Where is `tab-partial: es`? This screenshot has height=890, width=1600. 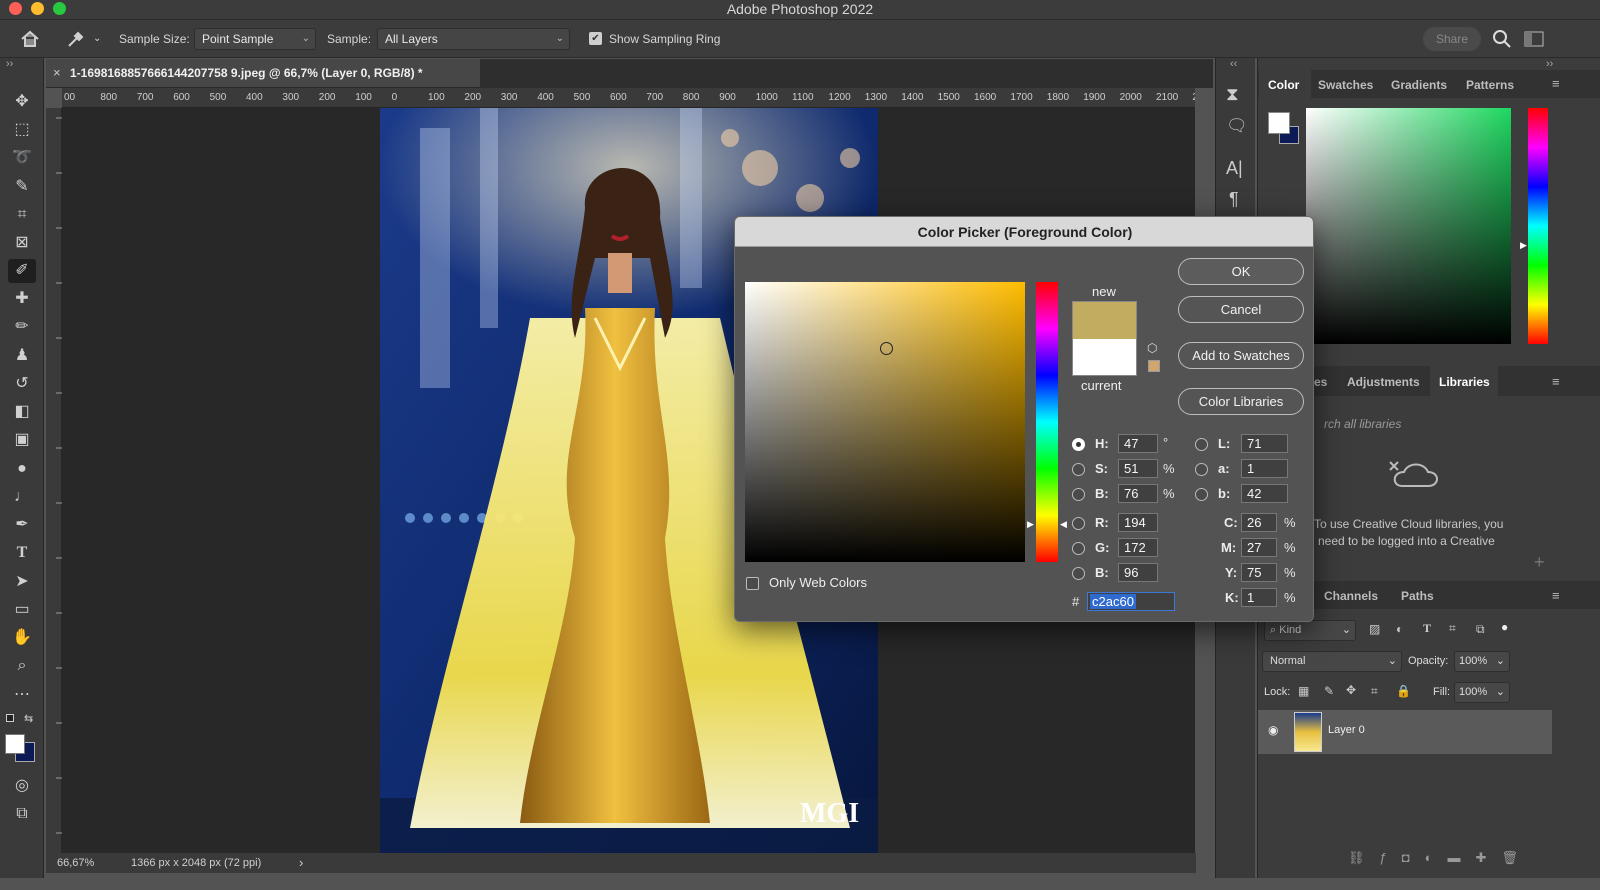
tab-partial: es is located at coordinates (1320, 382).